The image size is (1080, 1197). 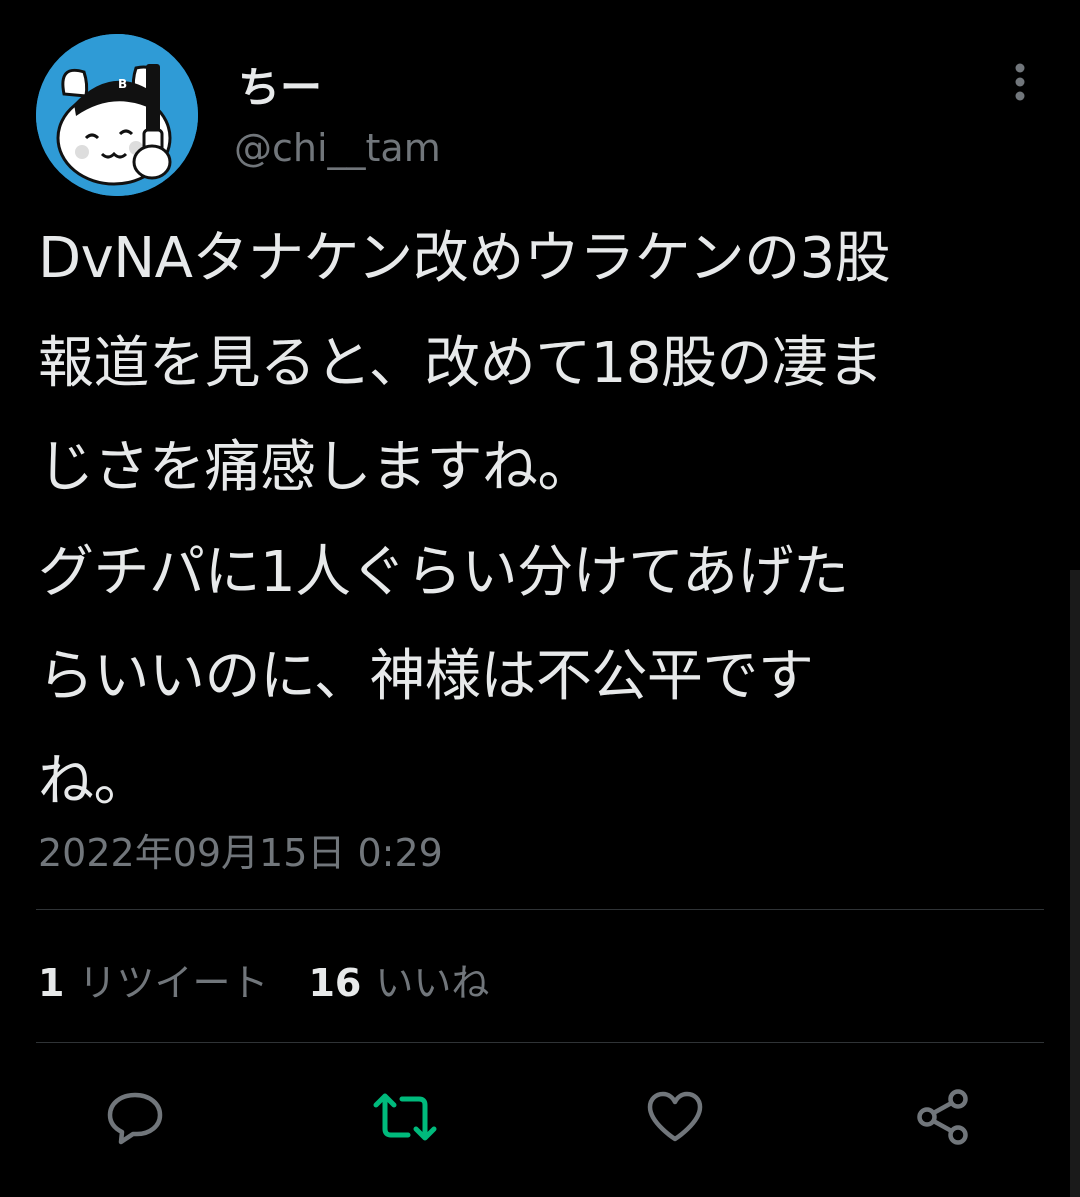 I want to click on share-button, so click(x=943, y=1117).